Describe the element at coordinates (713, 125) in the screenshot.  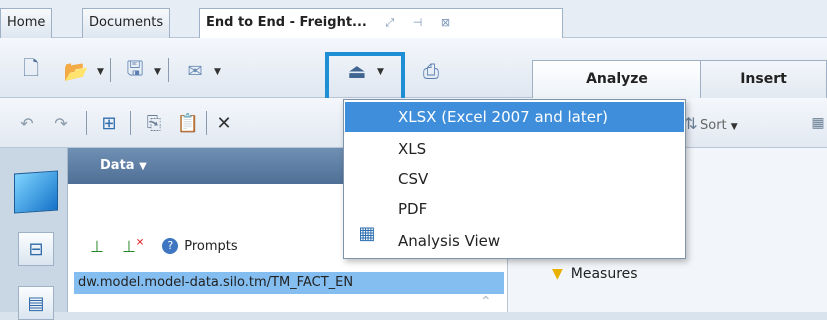
I see `sort-label: Sort` at that location.